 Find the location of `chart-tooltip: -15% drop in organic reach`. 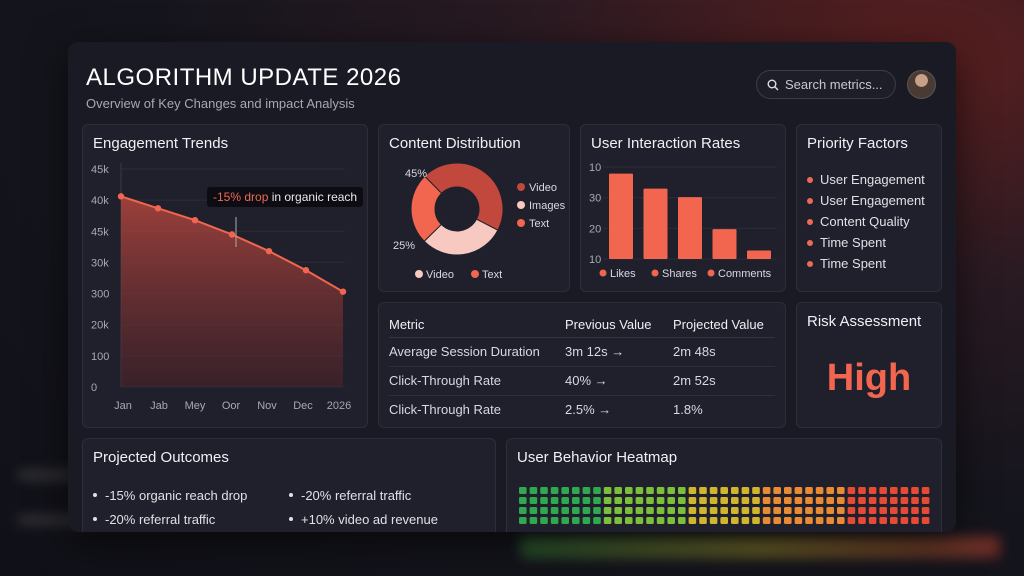

chart-tooltip: -15% drop in organic reach is located at coordinates (285, 197).